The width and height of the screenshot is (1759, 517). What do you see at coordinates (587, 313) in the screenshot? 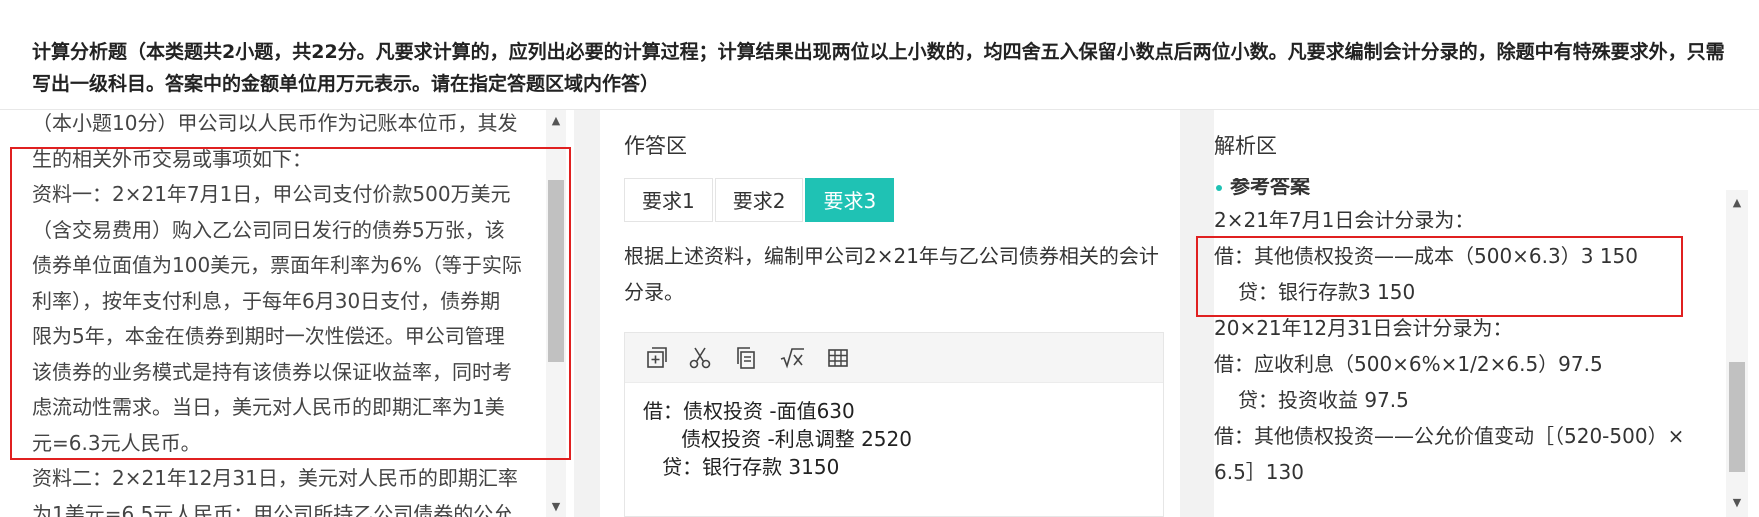
I see `pane-divider` at bounding box center [587, 313].